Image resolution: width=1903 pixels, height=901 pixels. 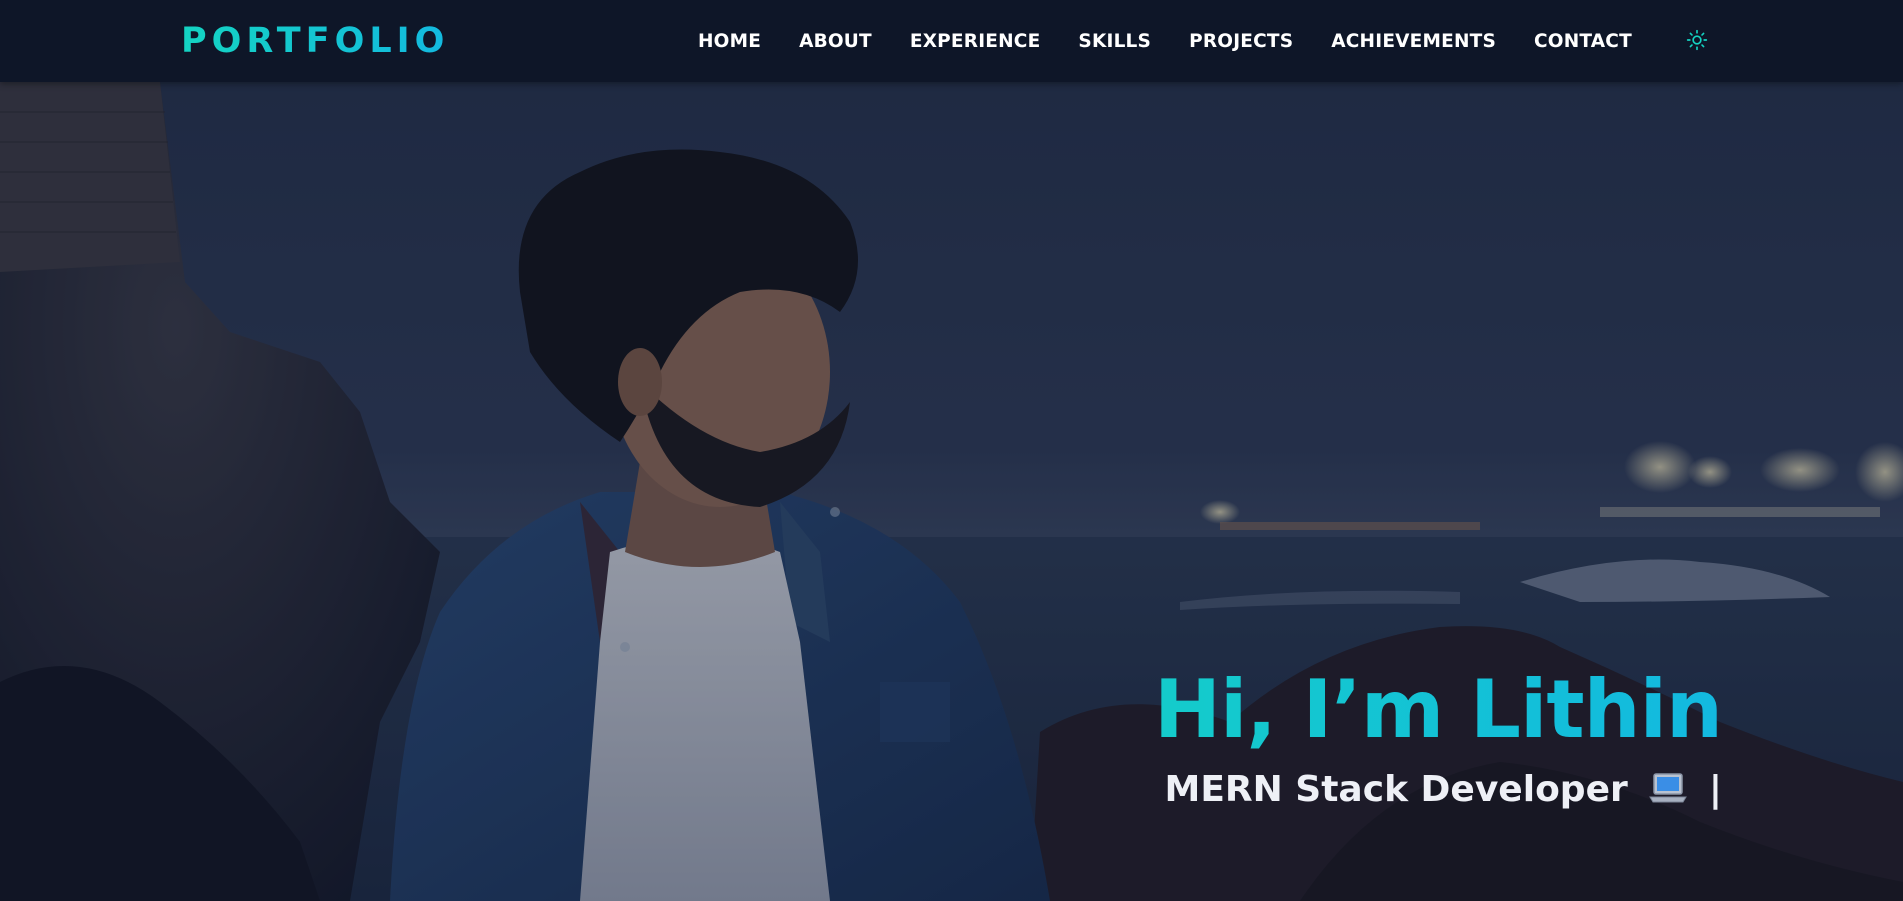 I want to click on nav-link-projects: PROJECTS, so click(x=1241, y=41).